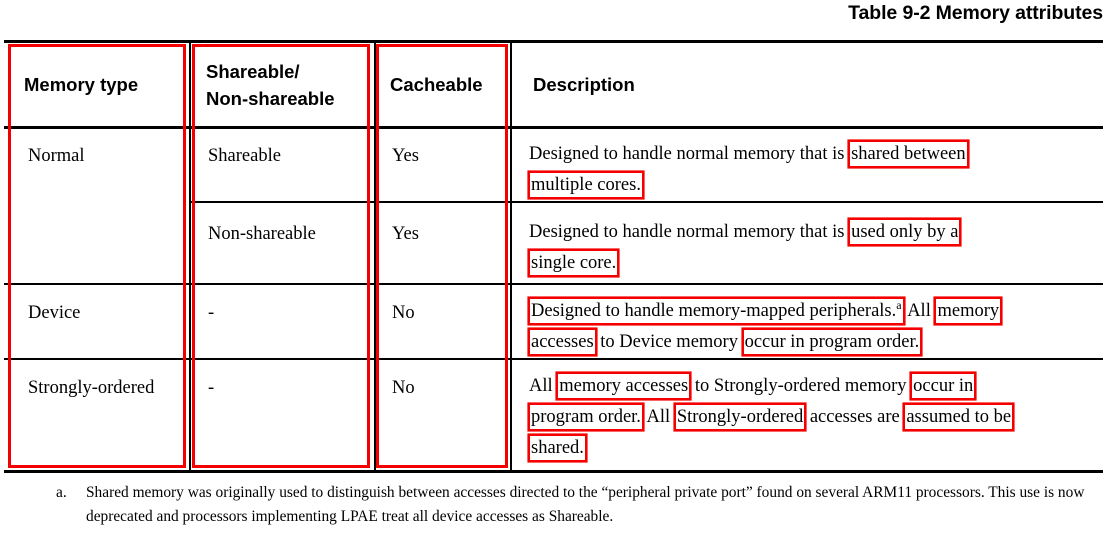 The height and width of the screenshot is (533, 1107). What do you see at coordinates (405, 234) in the screenshot?
I see `cell-cacheable-normal-non-shareable: Yes` at bounding box center [405, 234].